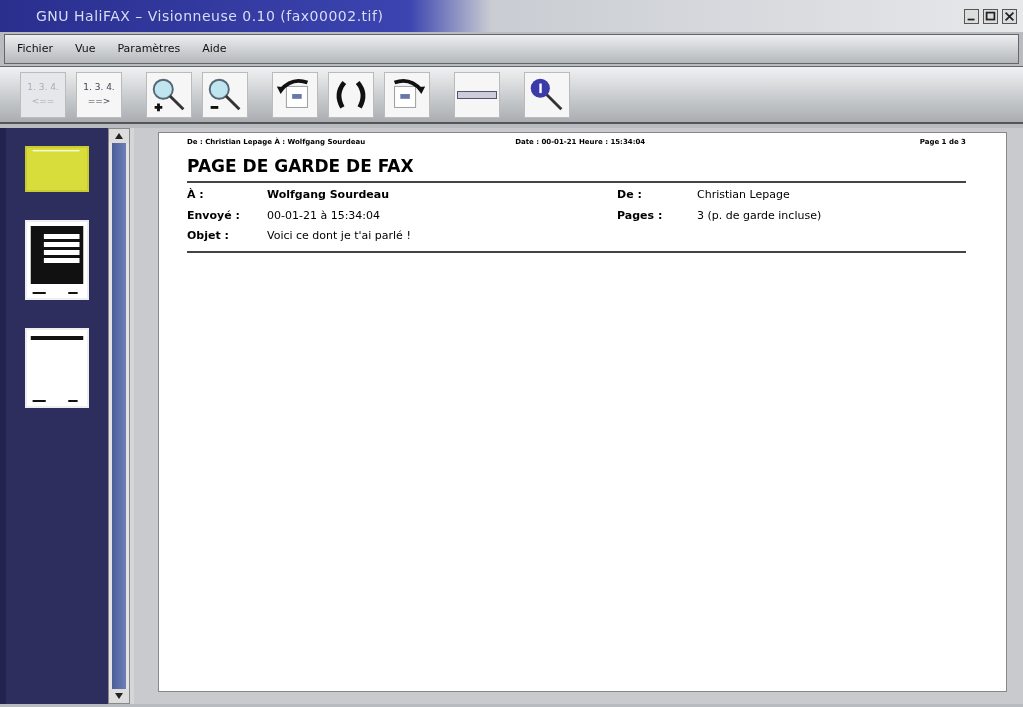  I want to click on info-button, so click(547, 94).